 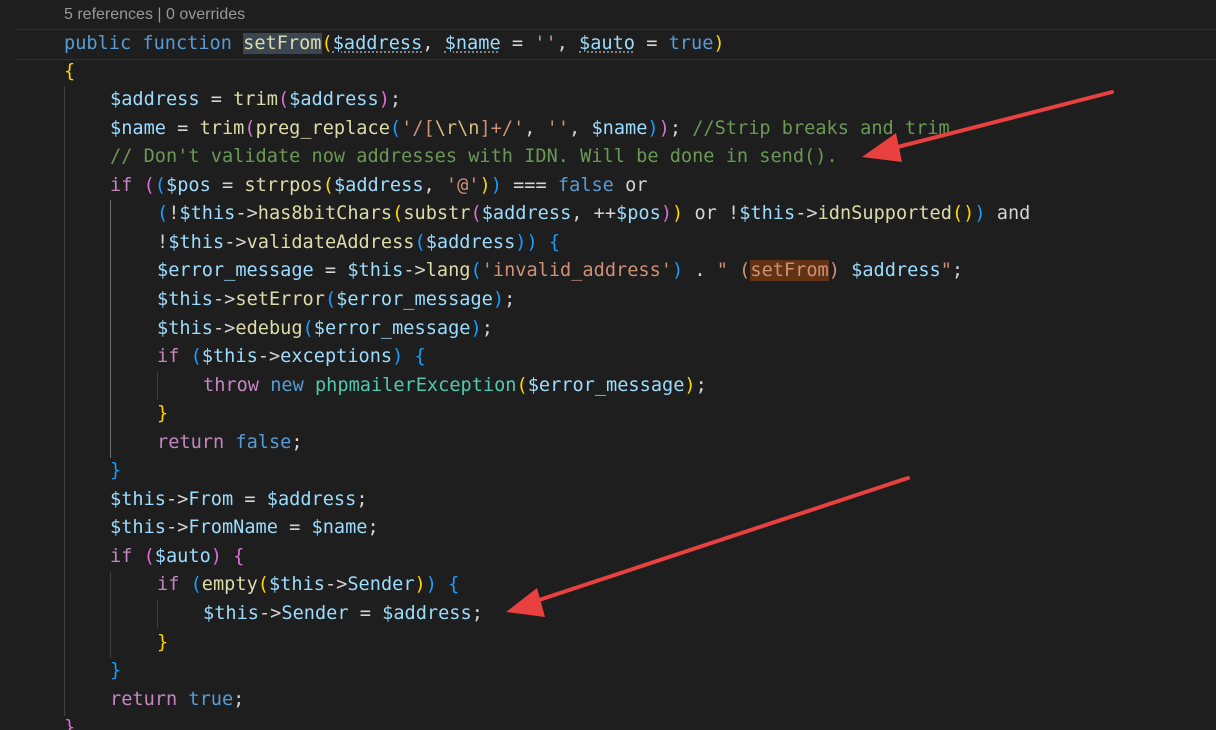 What do you see at coordinates (708, 546) in the screenshot?
I see `arrow-to-sender-assignment` at bounding box center [708, 546].